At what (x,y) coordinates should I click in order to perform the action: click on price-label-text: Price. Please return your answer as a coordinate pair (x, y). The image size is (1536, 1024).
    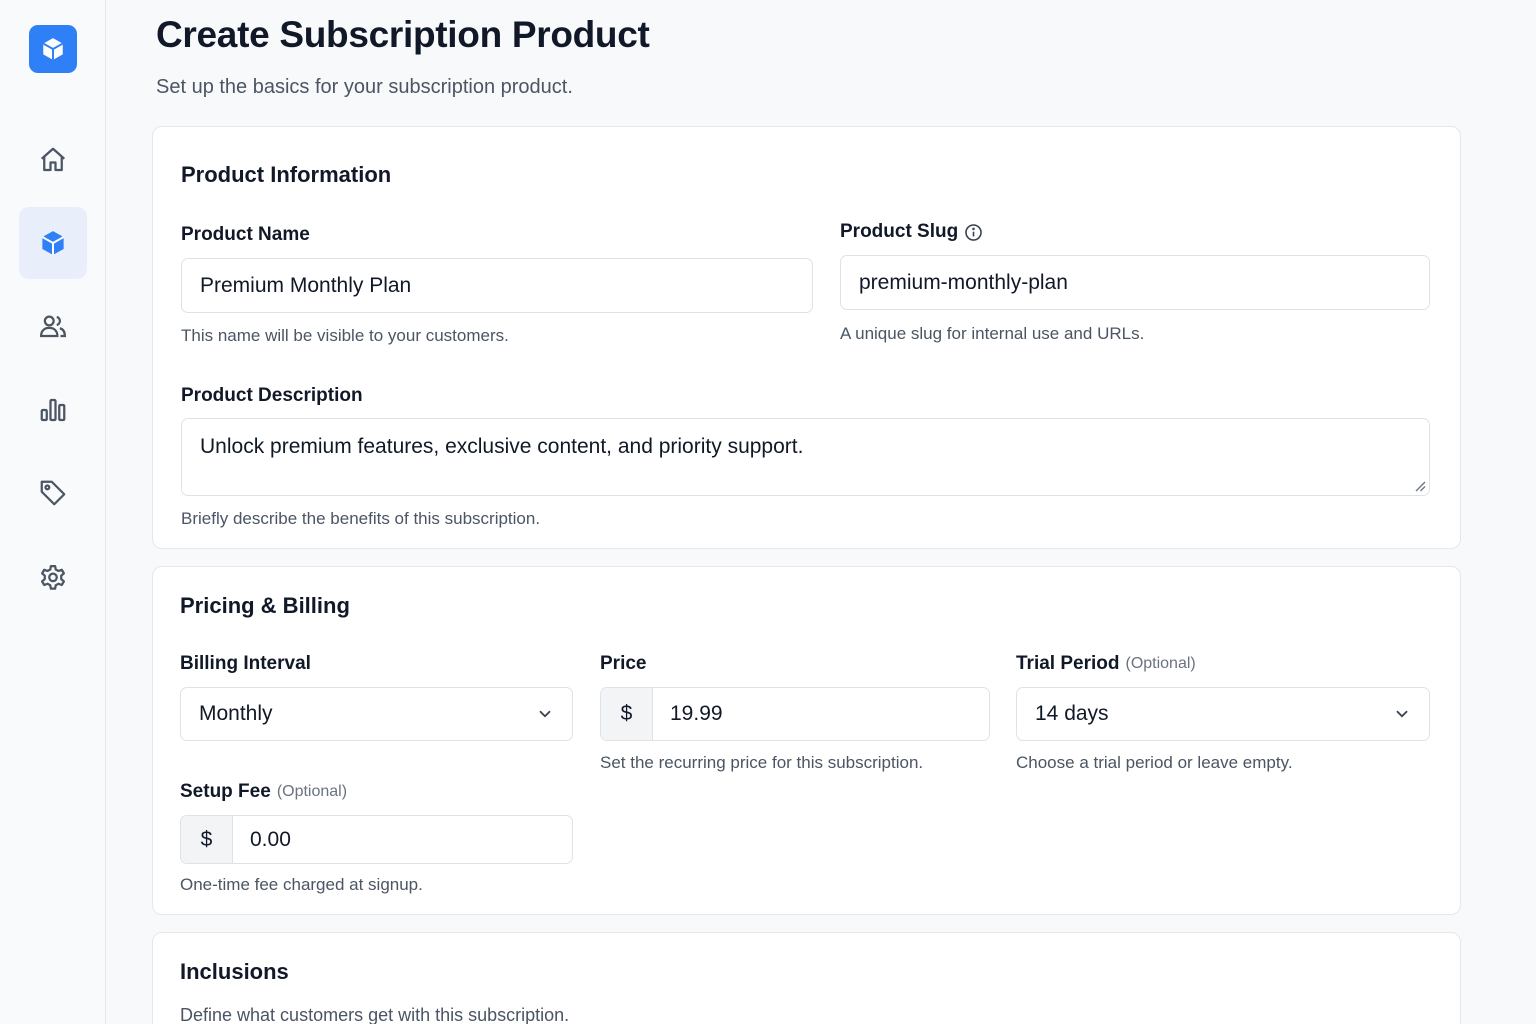
    Looking at the image, I should click on (623, 663).